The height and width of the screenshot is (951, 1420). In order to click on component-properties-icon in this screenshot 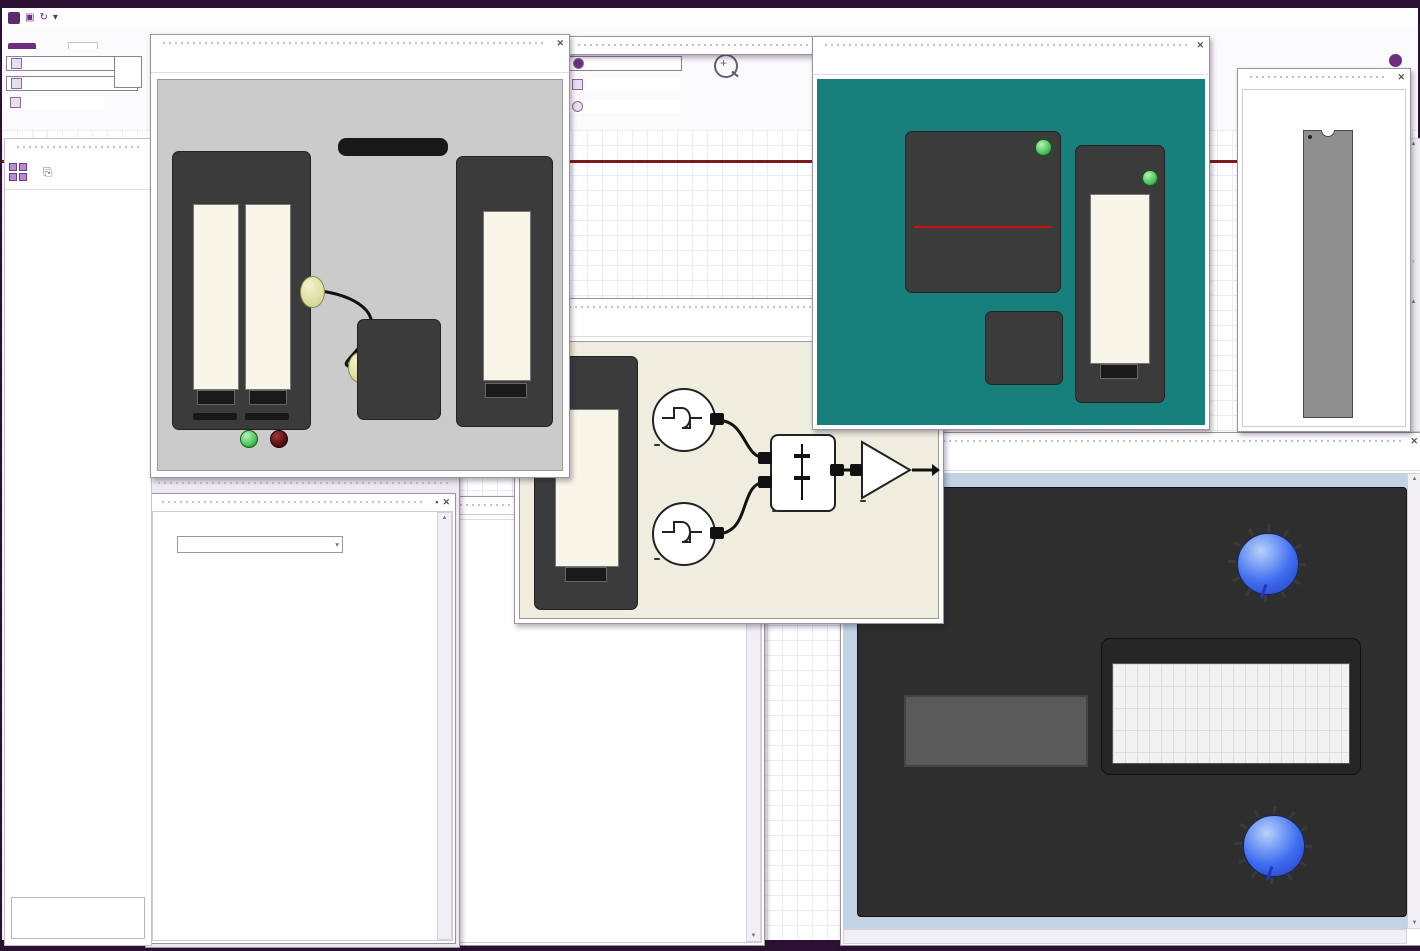, I will do `click(16, 83)`.